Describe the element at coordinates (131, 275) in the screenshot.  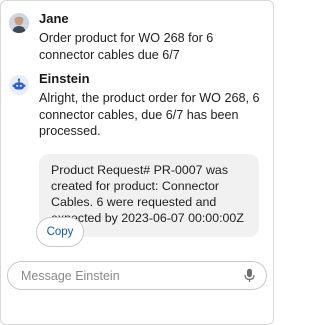
I see `message-input` at that location.